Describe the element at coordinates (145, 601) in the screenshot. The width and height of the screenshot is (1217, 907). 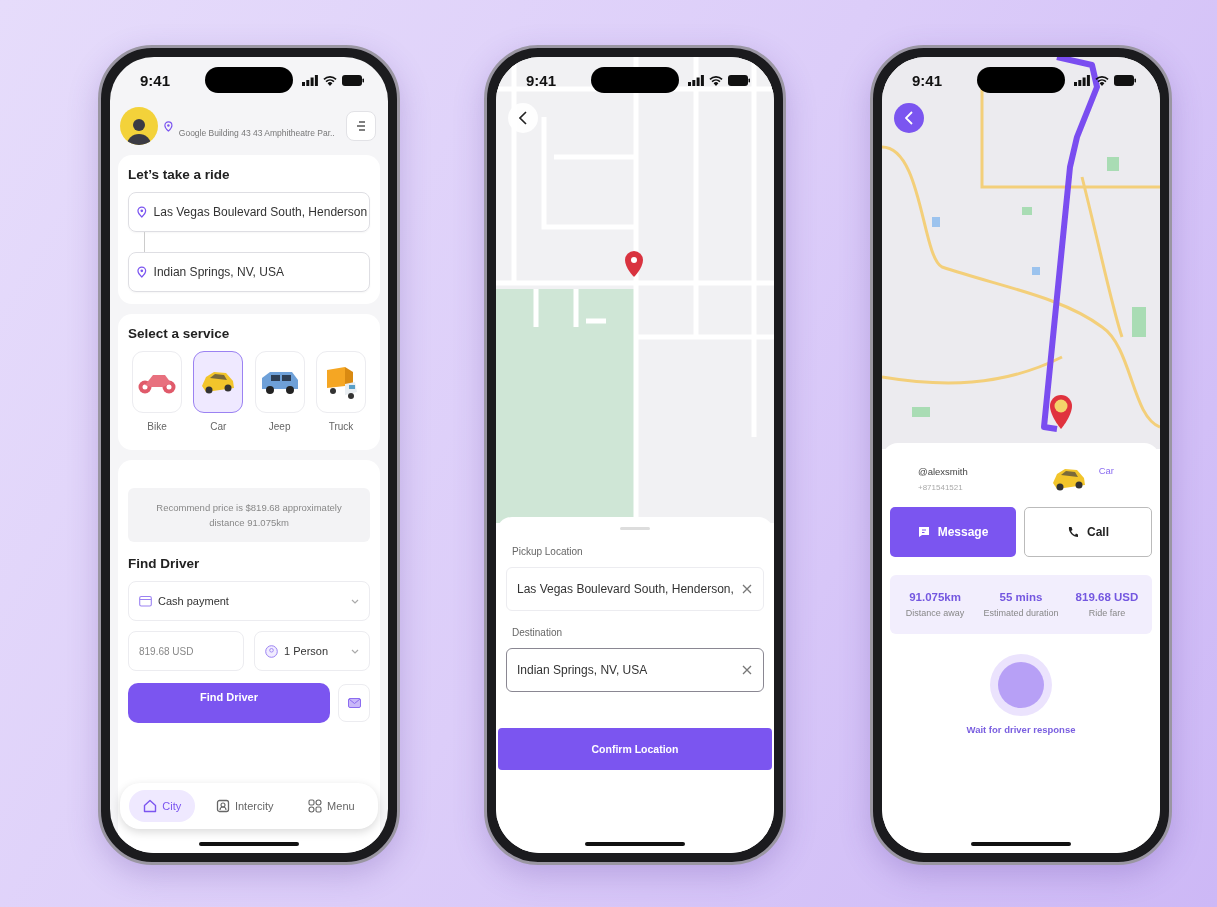
I see `wallet-icon` at that location.